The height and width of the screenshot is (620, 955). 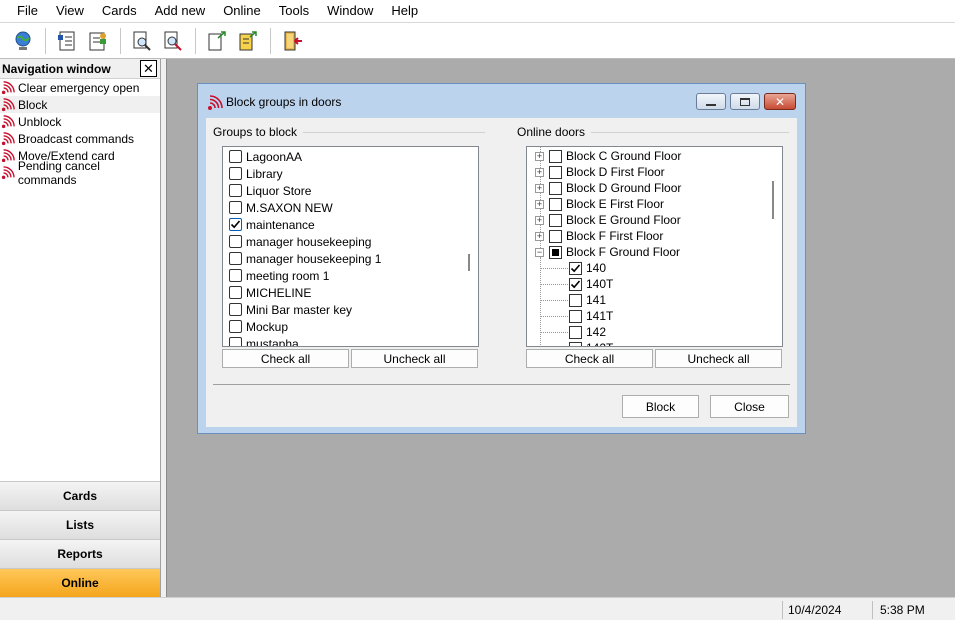 What do you see at coordinates (281, 207) in the screenshot?
I see `group-list-item: M.SAXON NEW` at bounding box center [281, 207].